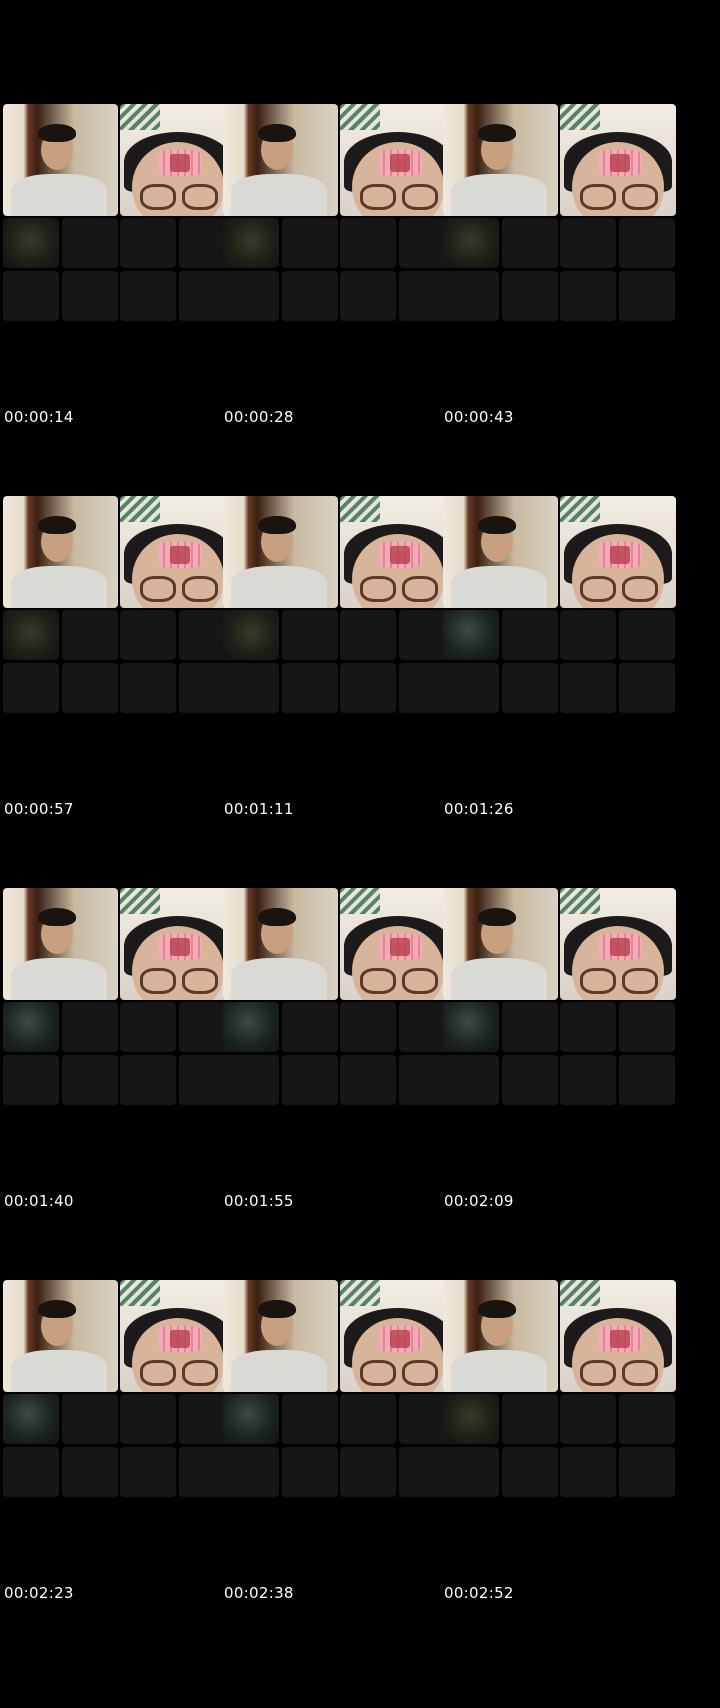 This screenshot has width=720, height=1708. I want to click on frame-timestamp: 00:02:23, so click(39, 1593).